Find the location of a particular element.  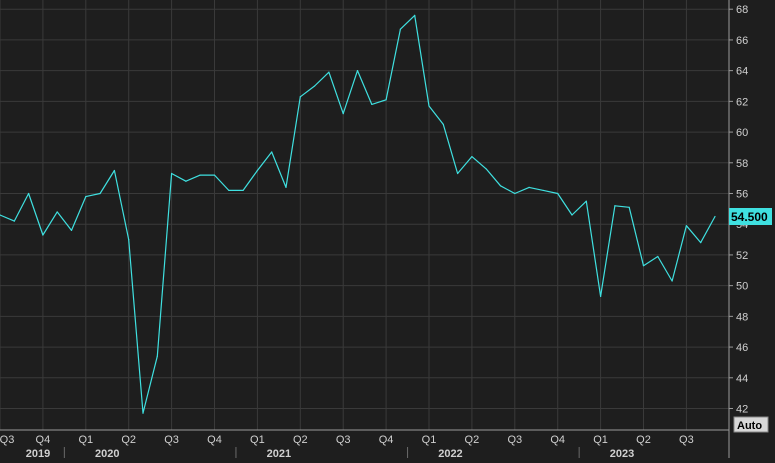

y-tick-label: 66 is located at coordinates (742, 41).